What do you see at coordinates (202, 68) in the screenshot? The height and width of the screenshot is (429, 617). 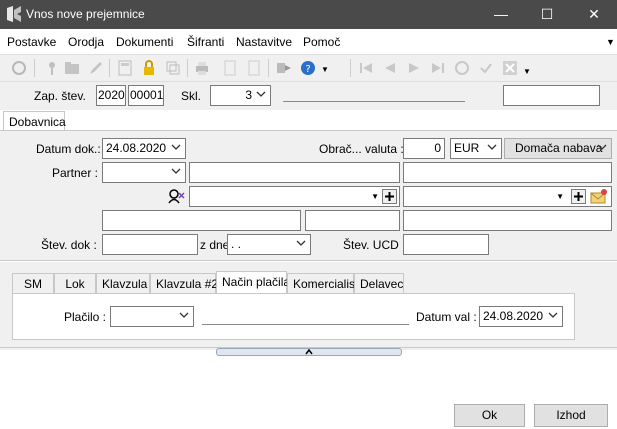 I see `print-icon` at bounding box center [202, 68].